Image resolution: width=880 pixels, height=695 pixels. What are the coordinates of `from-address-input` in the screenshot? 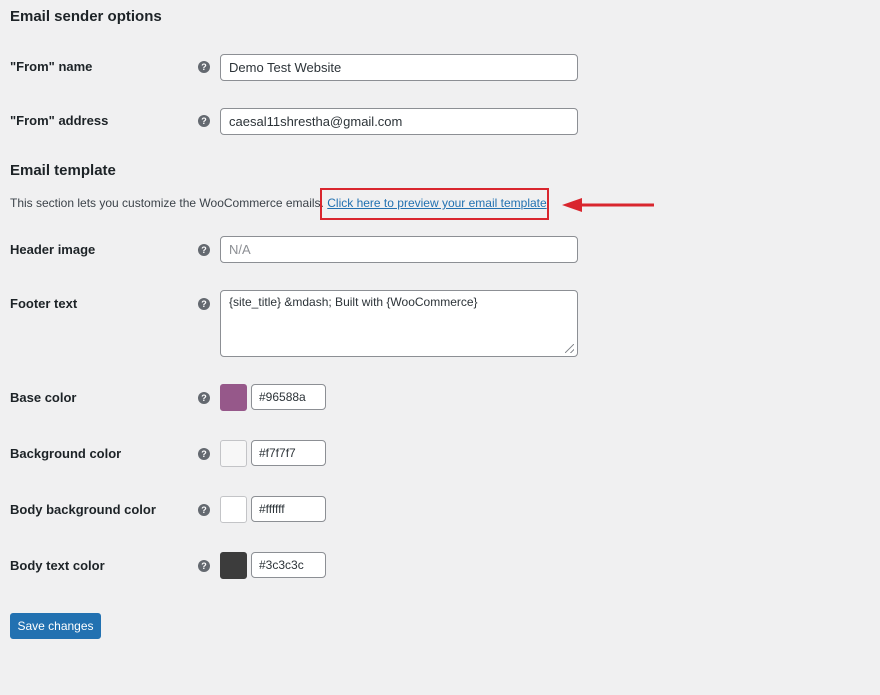 It's located at (399, 121).